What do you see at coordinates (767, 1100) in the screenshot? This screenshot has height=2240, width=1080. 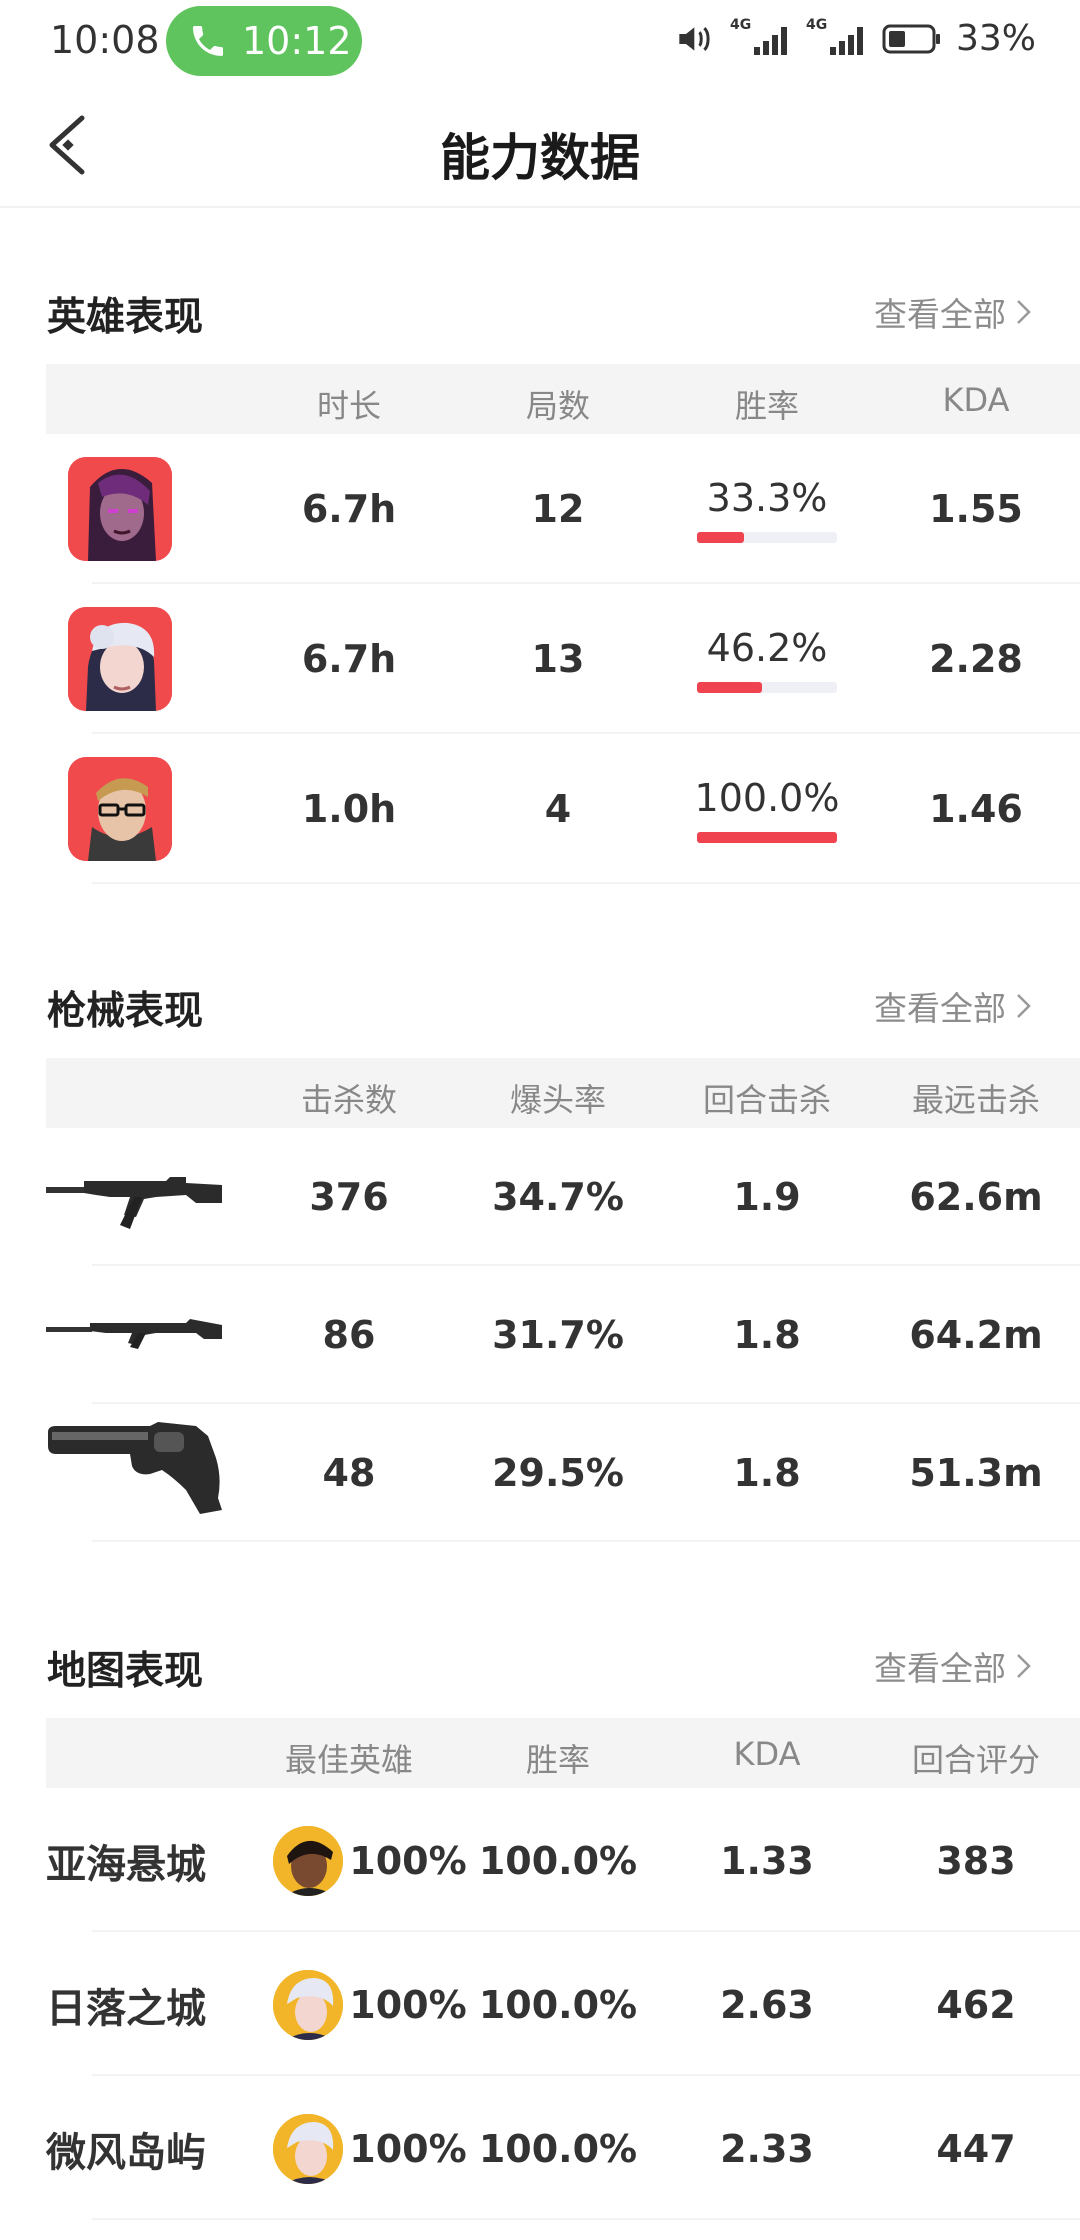 I see `column-header: 回合击杀` at bounding box center [767, 1100].